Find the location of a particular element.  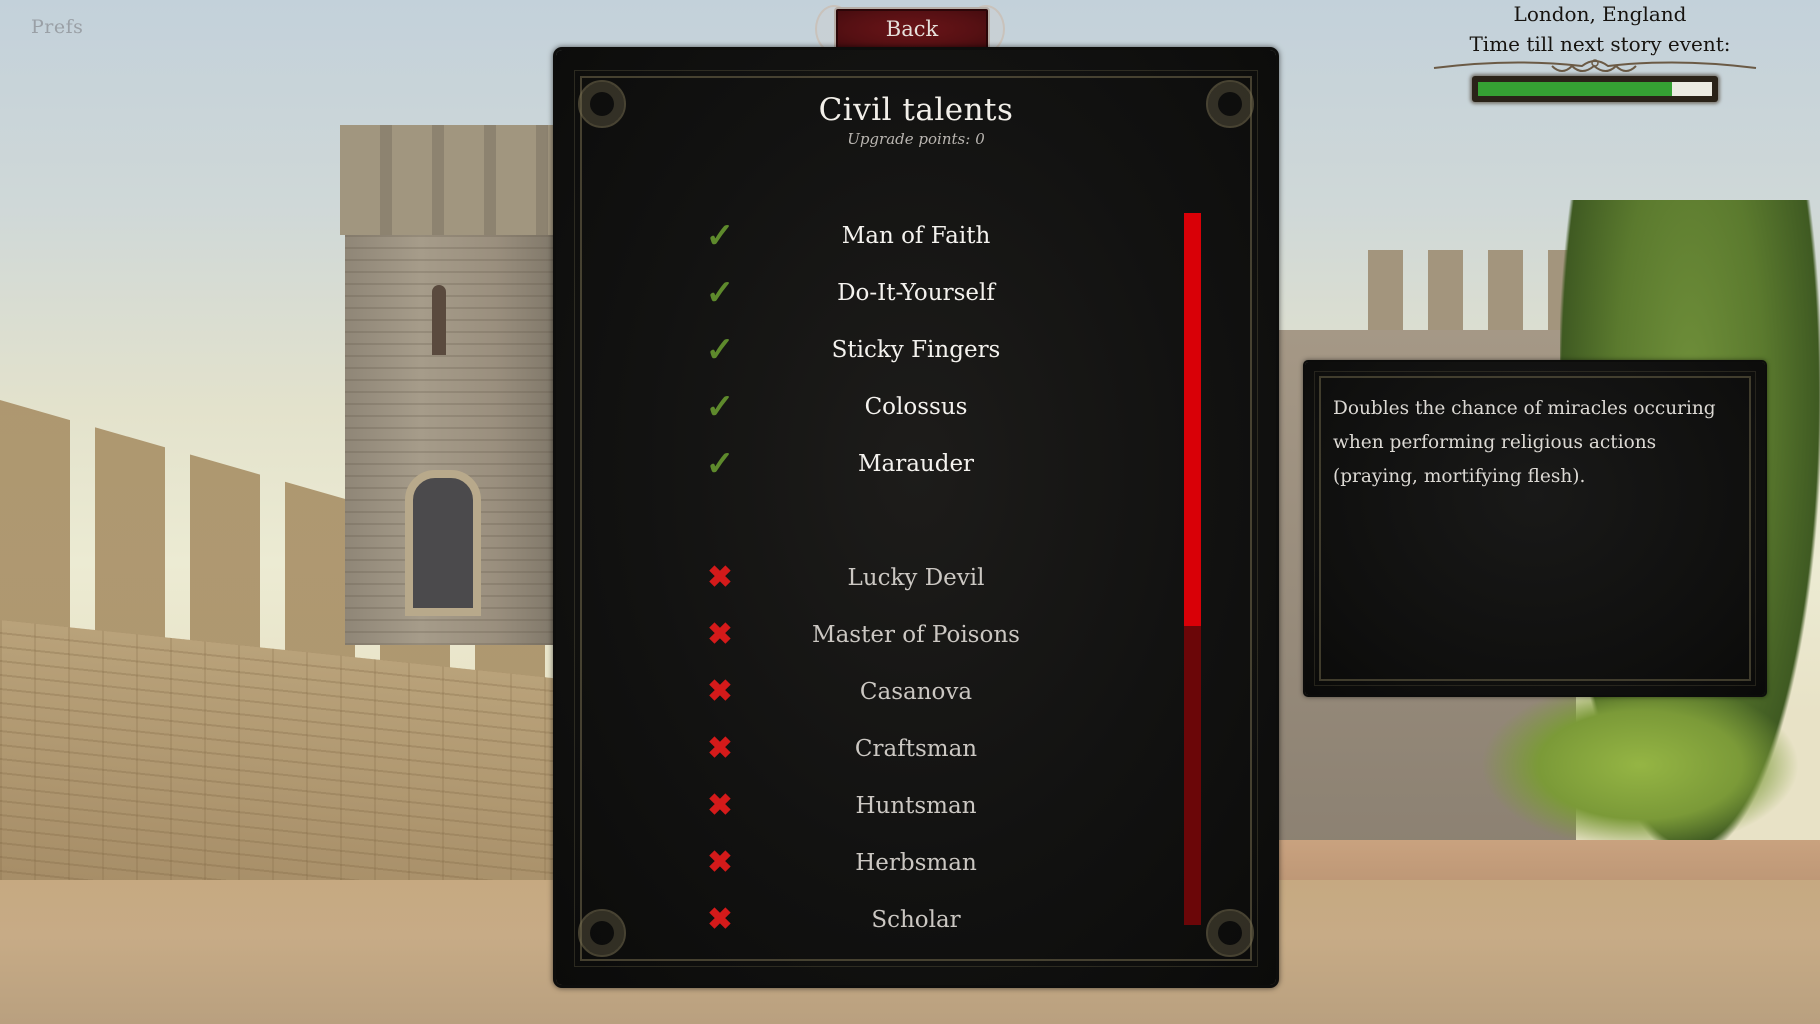

scroll-ornament-icon is located at coordinates (1595, 65).